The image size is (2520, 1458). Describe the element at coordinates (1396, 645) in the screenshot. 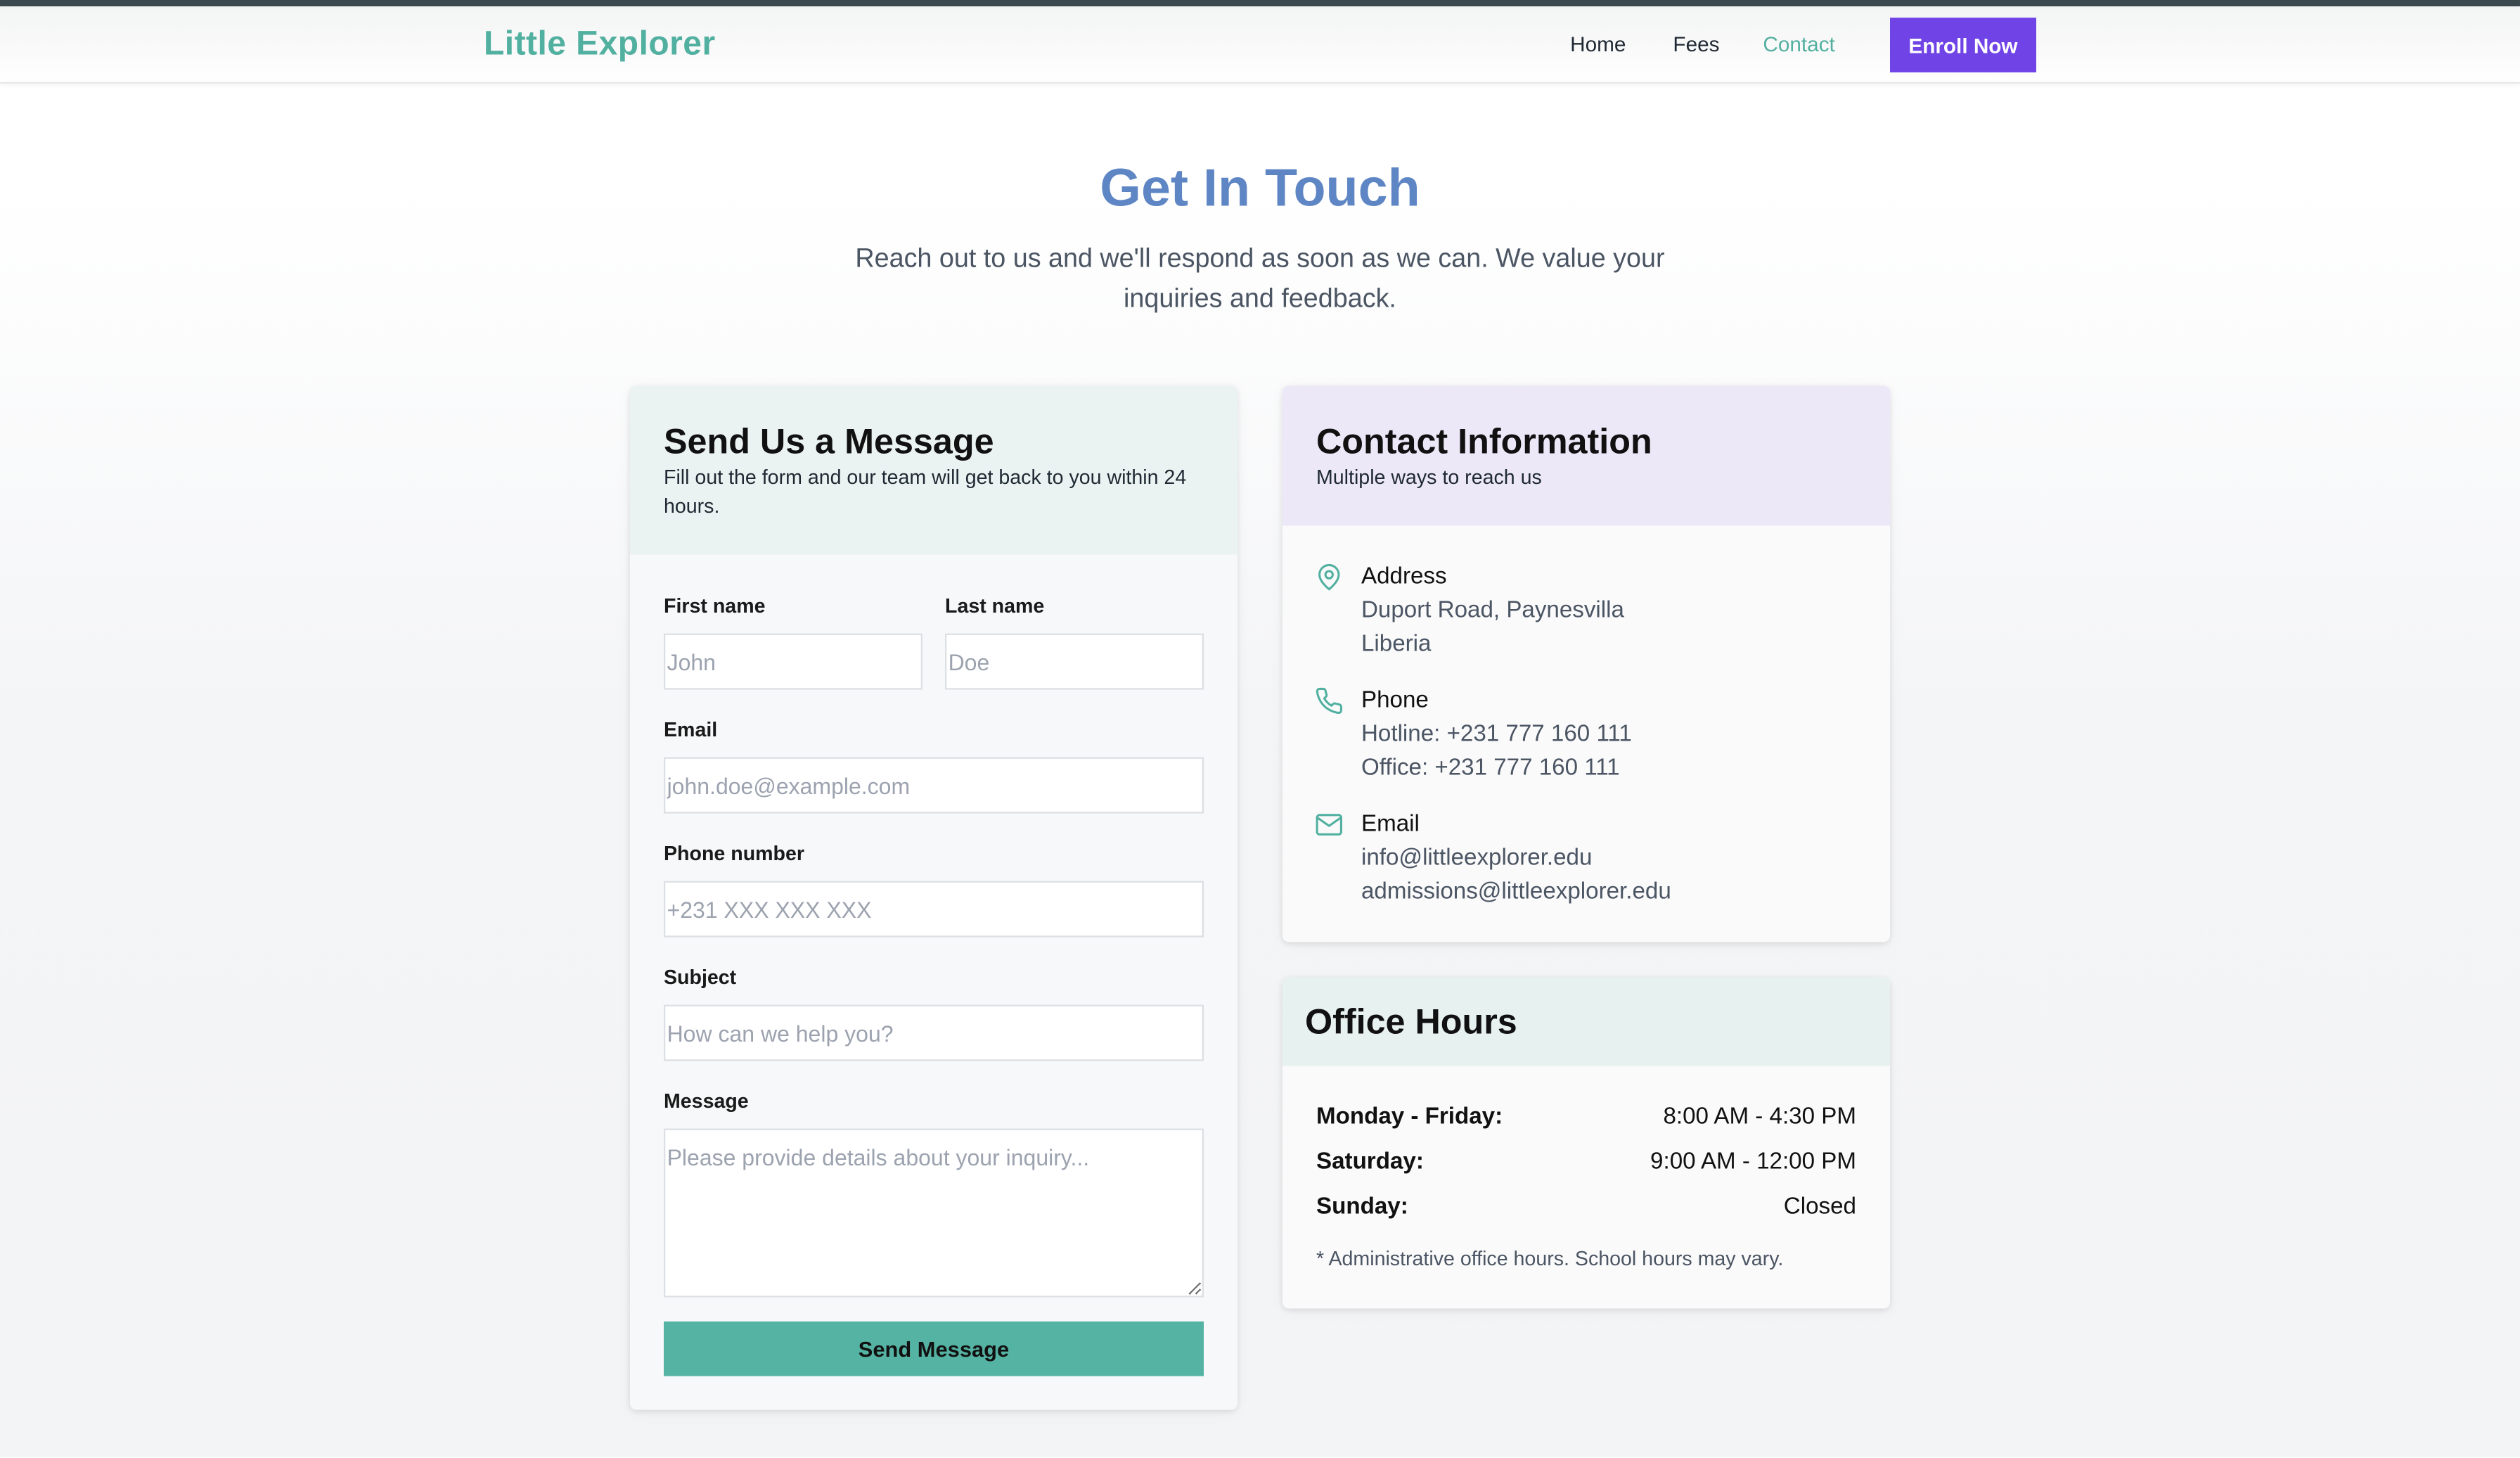

I see `address-line-2: Liberia` at that location.